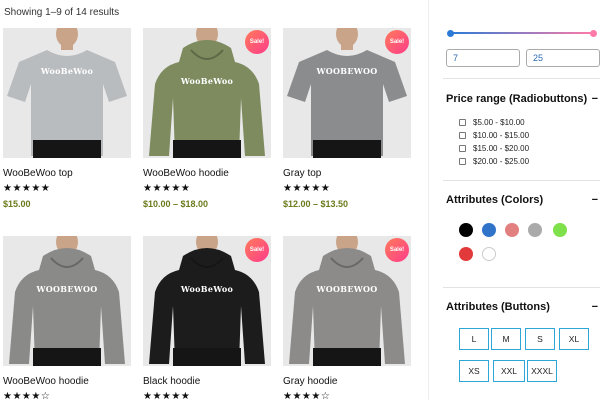 The height and width of the screenshot is (400, 600). Describe the element at coordinates (540, 339) in the screenshot. I see `size-button: S` at that location.